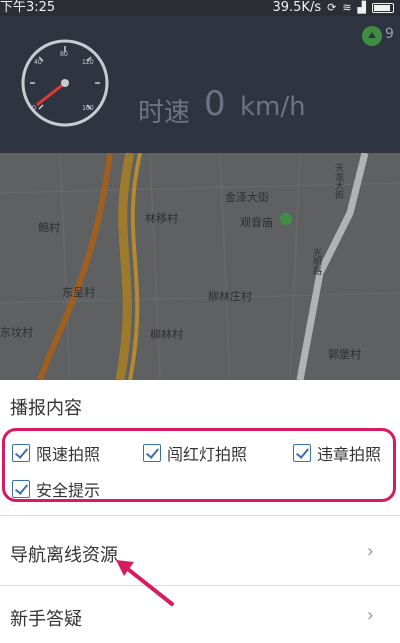 This screenshot has height=643, width=400. I want to click on annotation-arrow, so click(145, 583).